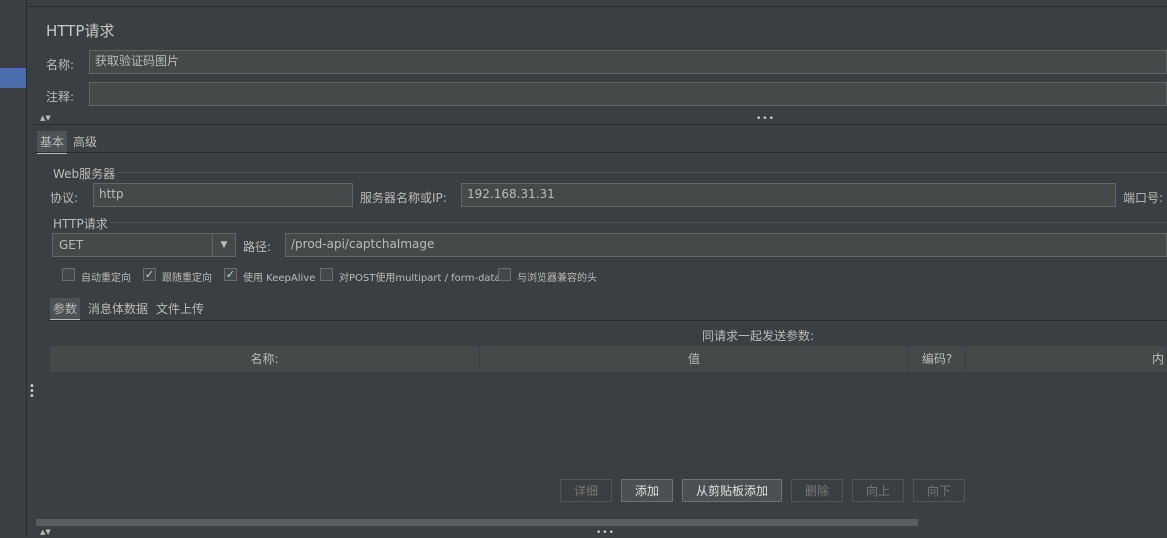  What do you see at coordinates (403, 198) in the screenshot?
I see `server-label: 服务器名称或IP:` at bounding box center [403, 198].